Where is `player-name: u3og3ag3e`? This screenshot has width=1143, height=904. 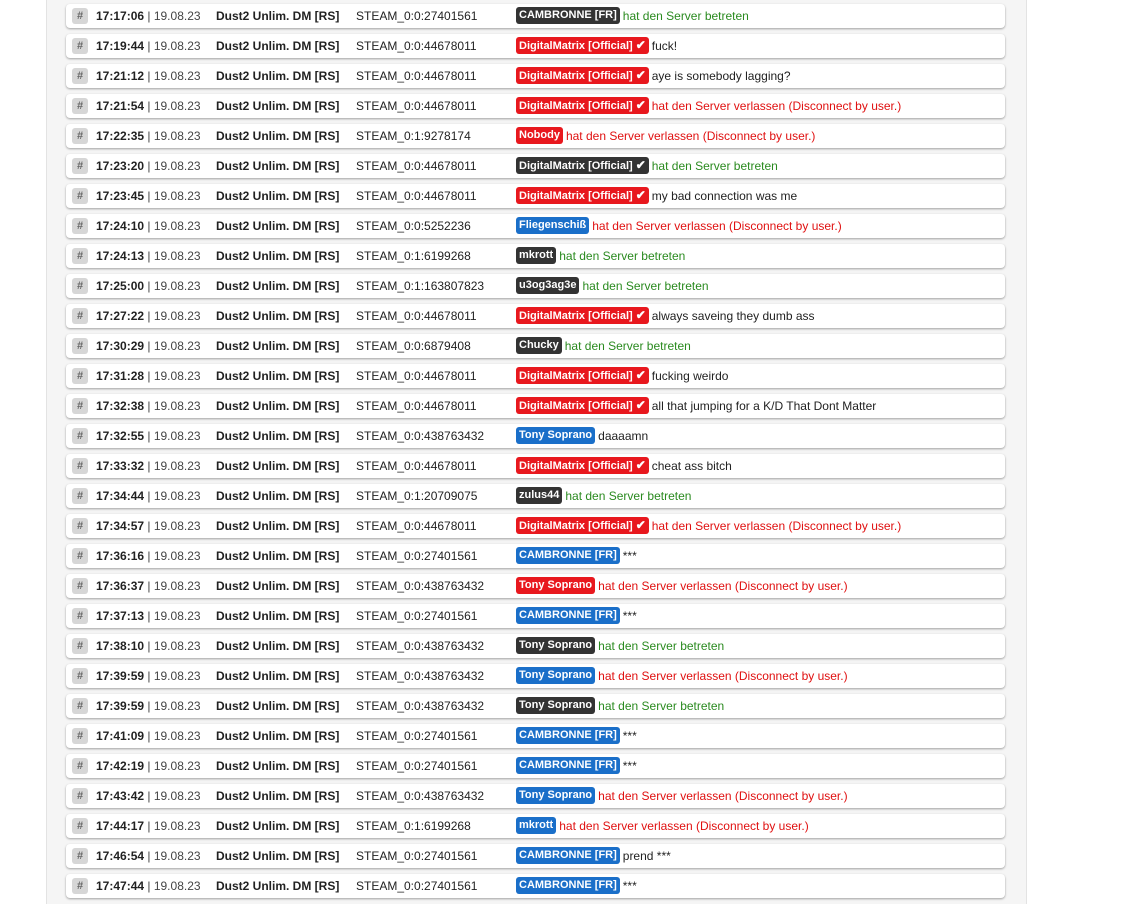
player-name: u3og3ag3e is located at coordinates (548, 285).